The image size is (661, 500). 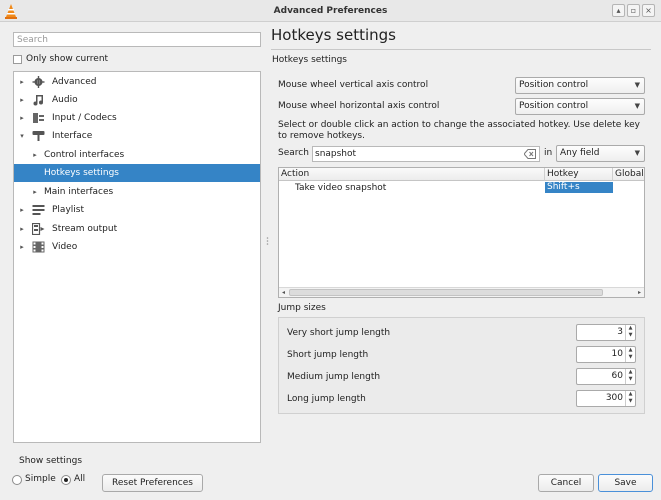 I want to click on hotkey-search-label: Search, so click(x=293, y=153).